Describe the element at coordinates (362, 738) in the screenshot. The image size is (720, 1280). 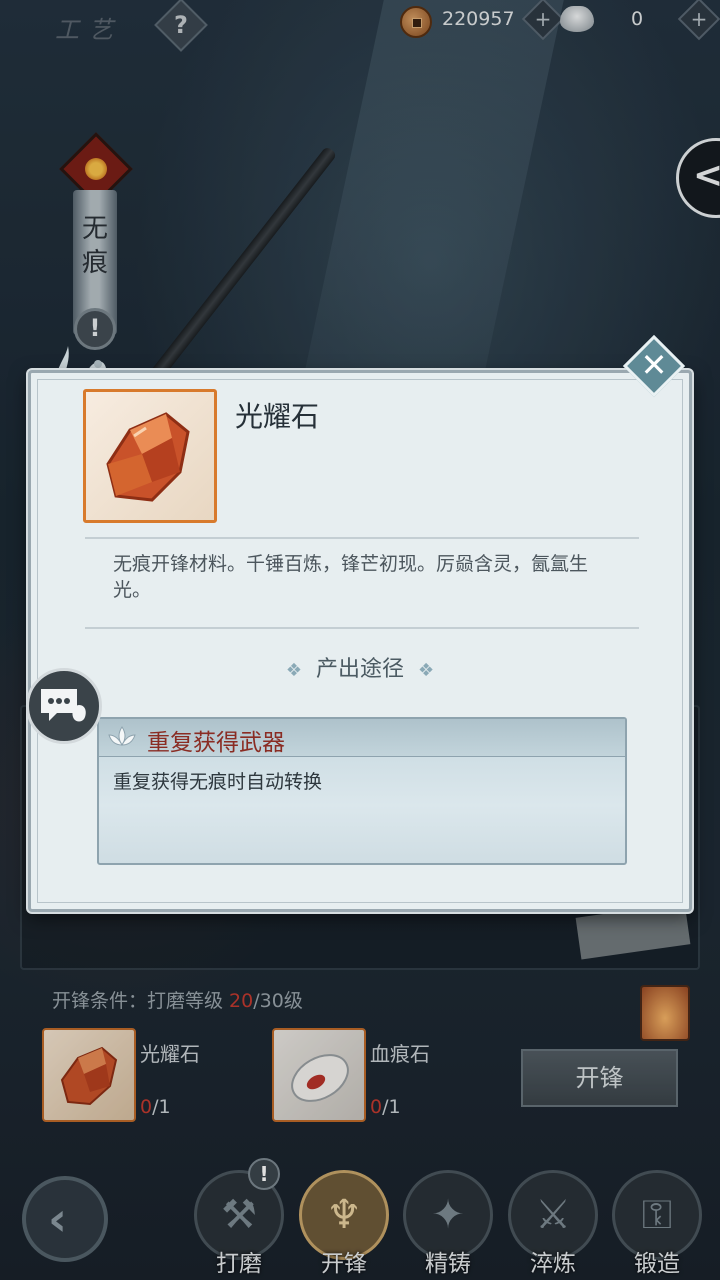
I see `source-card-header: 重复获得武器` at that location.